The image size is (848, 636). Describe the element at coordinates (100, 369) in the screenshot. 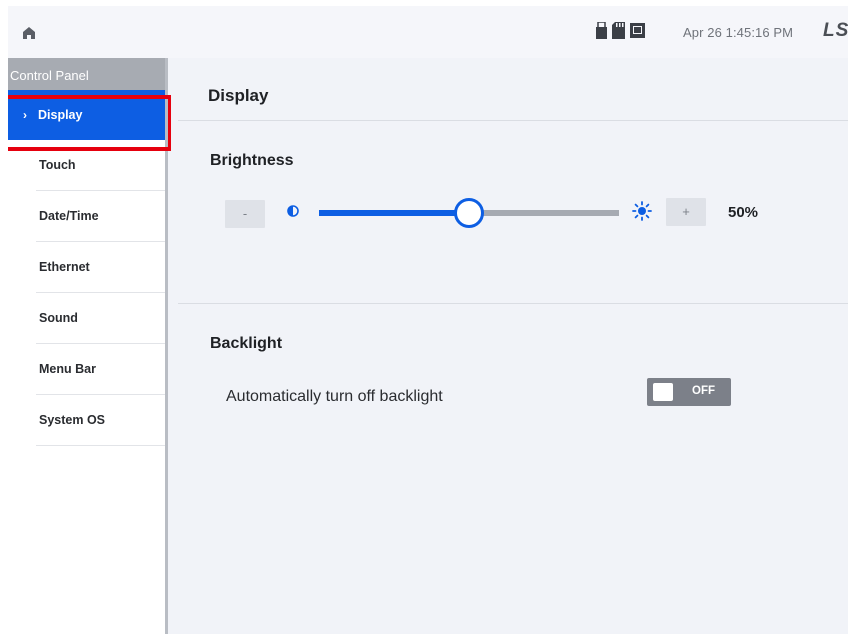

I see `sidebar-item-menu-bar: Menu Bar` at that location.